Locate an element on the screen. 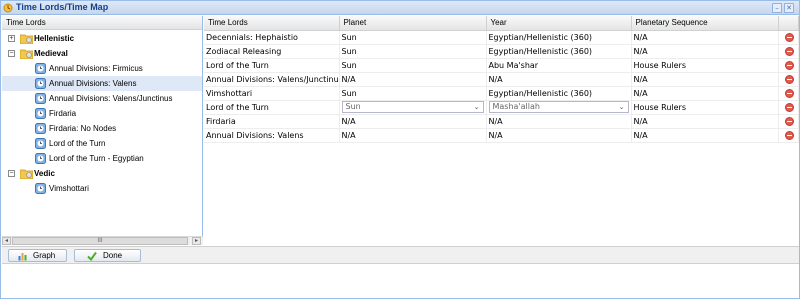 The width and height of the screenshot is (800, 299). tree-group-medieval: − Medieval is located at coordinates (102, 53).